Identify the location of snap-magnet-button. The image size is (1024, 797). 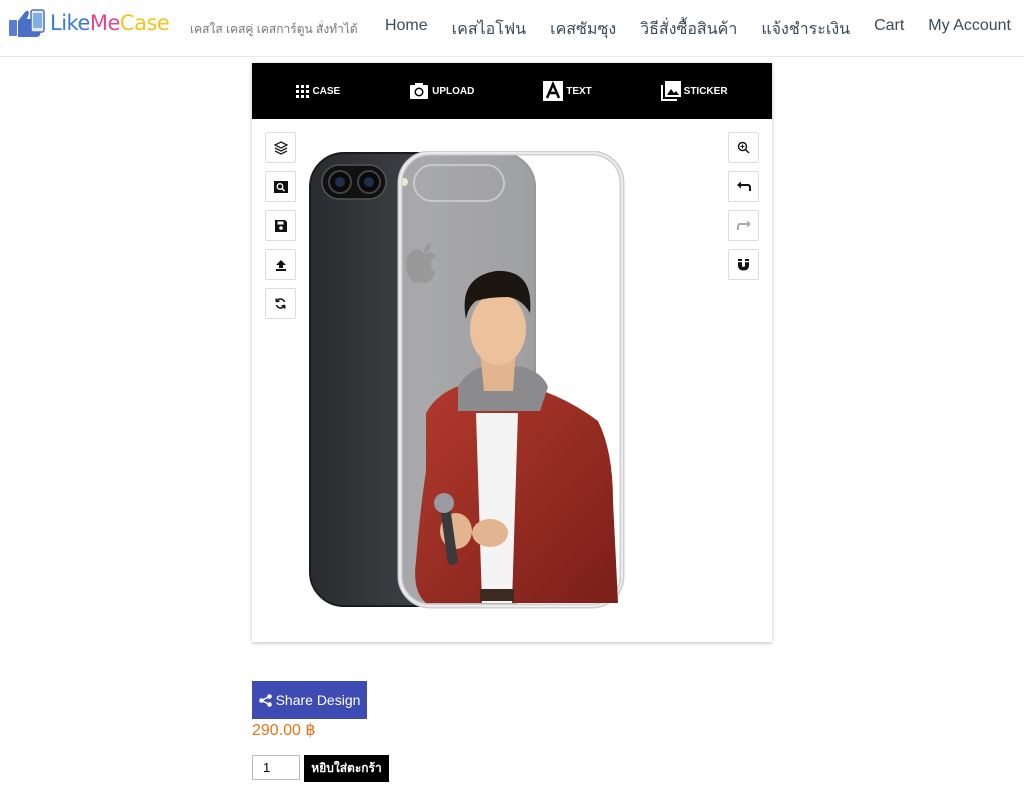
(743, 264).